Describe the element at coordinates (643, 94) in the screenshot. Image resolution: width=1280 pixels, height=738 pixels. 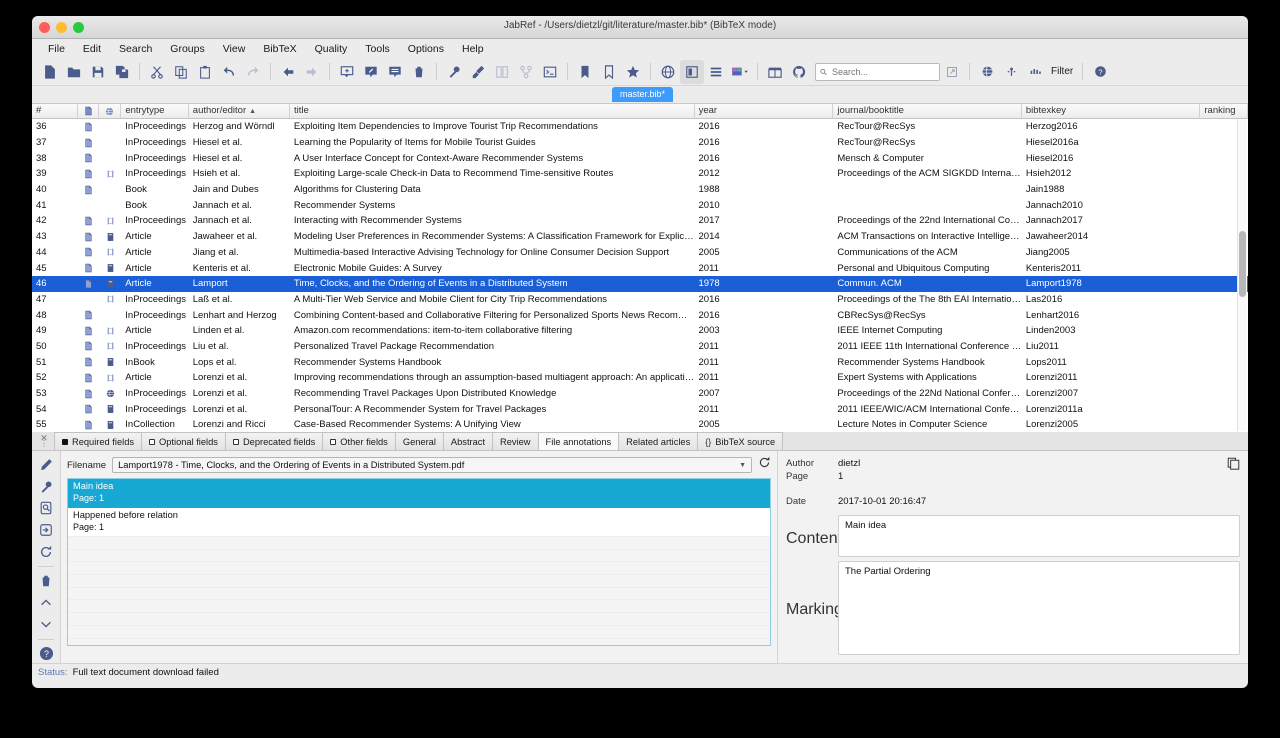
I see `library-tab-masterbib: master.bib*` at that location.